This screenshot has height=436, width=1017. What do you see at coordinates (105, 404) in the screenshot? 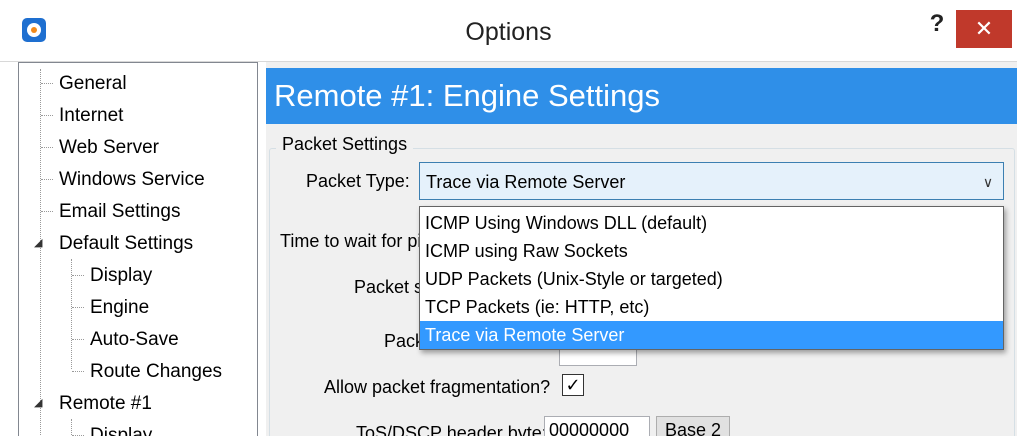
I see `tree-item-remote-1: Remote #1` at bounding box center [105, 404].